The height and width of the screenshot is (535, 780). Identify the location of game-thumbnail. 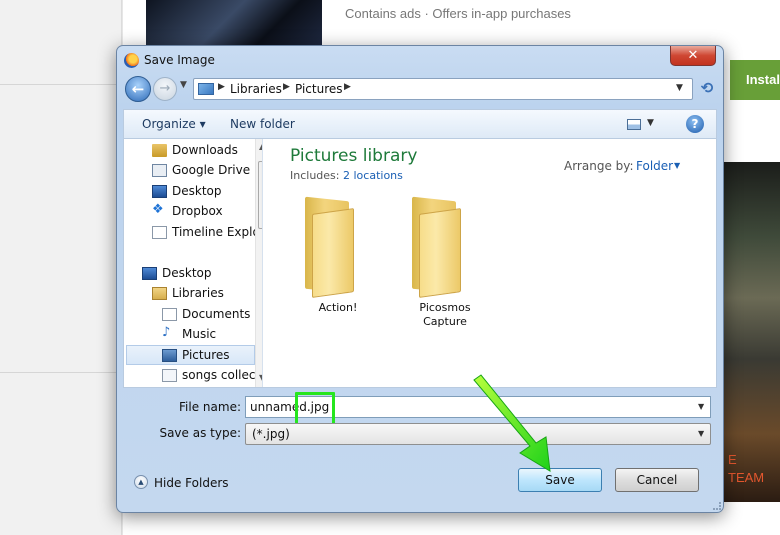
(234, 23).